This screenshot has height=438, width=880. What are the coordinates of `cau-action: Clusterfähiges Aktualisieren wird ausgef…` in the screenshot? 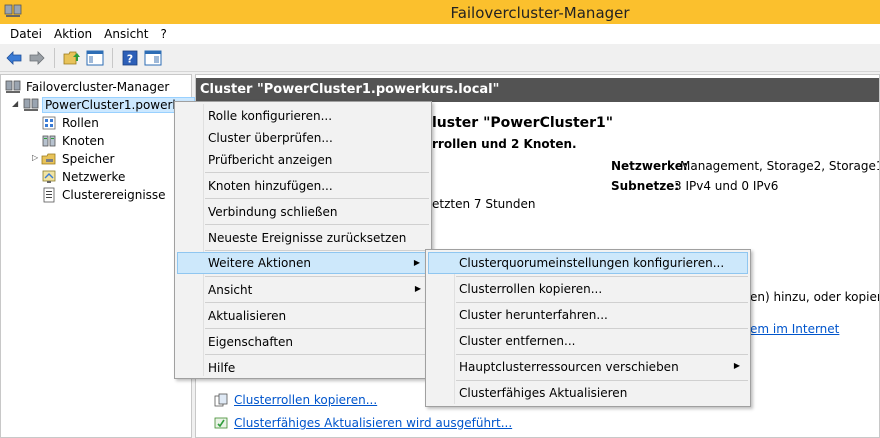 It's located at (363, 423).